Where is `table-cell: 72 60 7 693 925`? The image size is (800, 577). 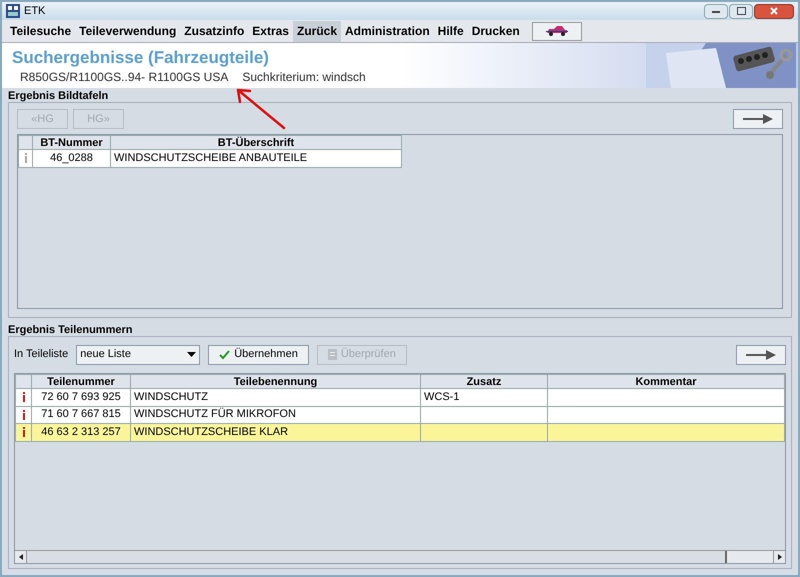
table-cell: 72 60 7 693 925 is located at coordinates (81, 396).